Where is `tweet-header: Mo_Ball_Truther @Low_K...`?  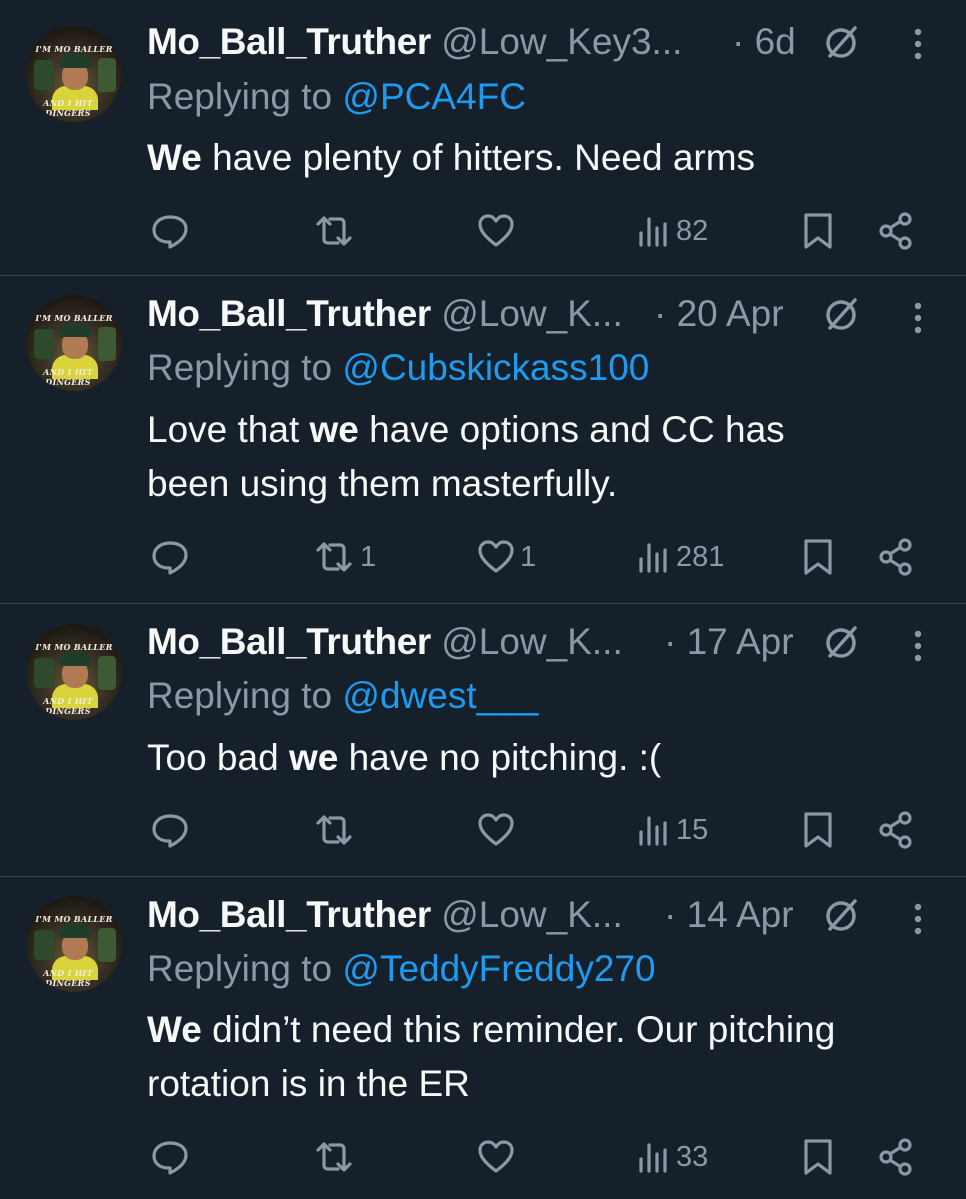 tweet-header: Mo_Ball_Truther @Low_K... is located at coordinates (385, 314).